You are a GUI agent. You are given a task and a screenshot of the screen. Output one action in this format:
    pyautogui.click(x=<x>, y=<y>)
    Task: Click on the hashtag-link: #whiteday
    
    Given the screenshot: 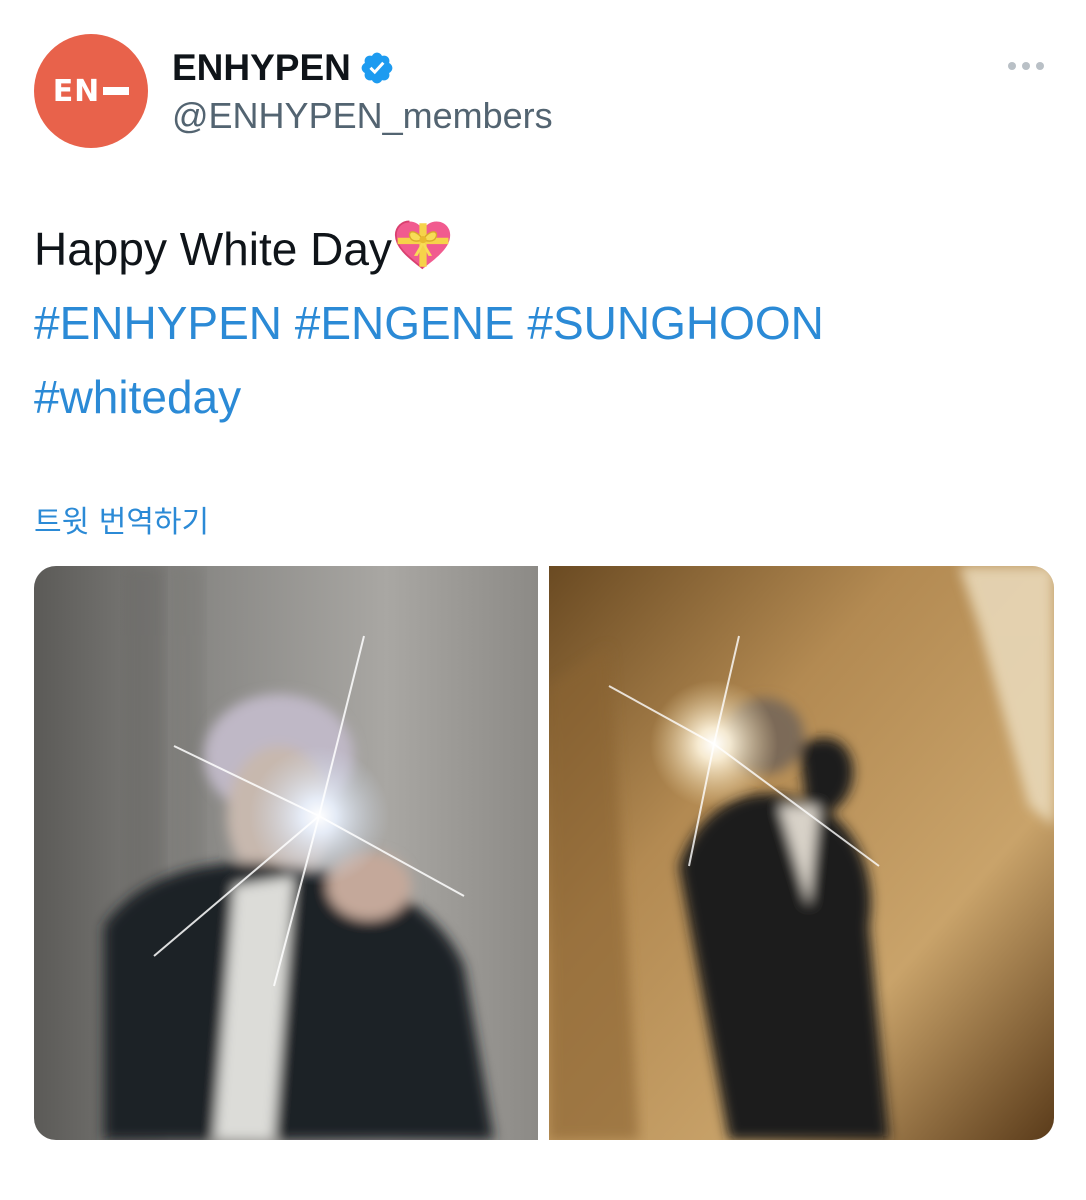 What is the action you would take?
    pyautogui.click(x=137, y=397)
    